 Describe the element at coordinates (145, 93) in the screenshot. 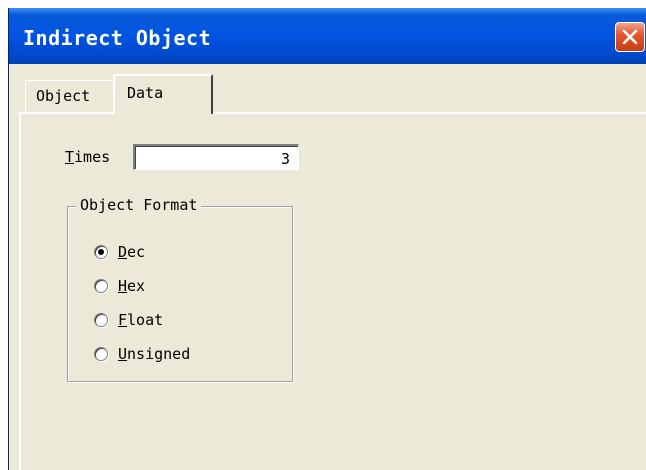

I see `tab-data-label: Data` at that location.